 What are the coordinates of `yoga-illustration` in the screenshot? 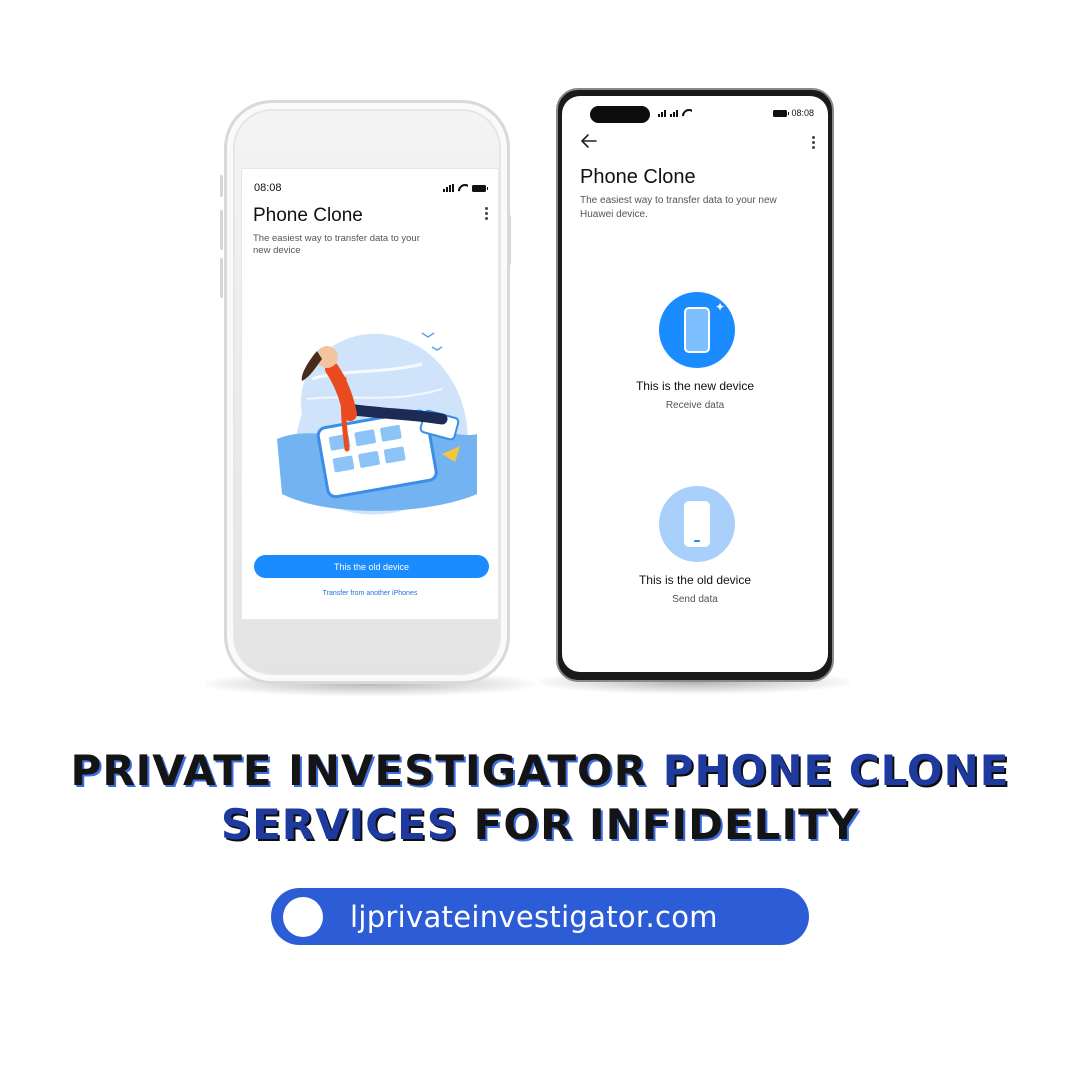 It's located at (377, 423).